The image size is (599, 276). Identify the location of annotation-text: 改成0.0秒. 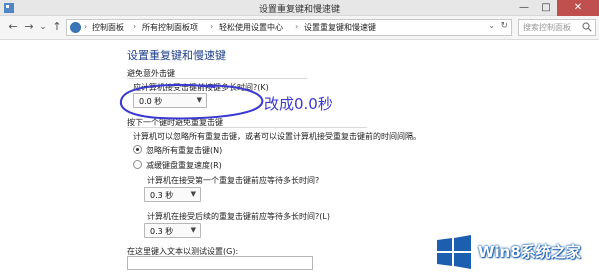
(298, 104).